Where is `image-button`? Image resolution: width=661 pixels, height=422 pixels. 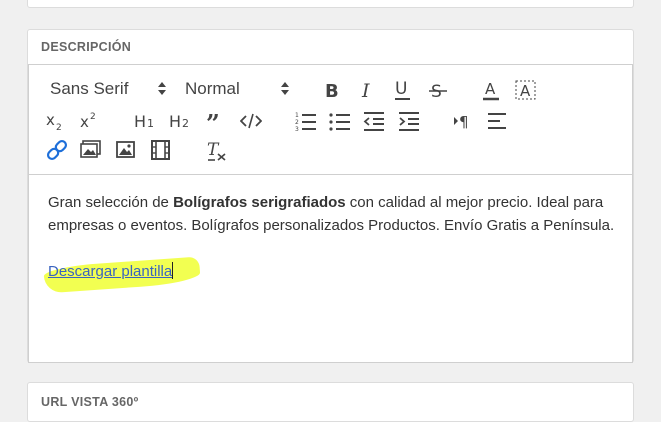
image-button is located at coordinates (126, 150).